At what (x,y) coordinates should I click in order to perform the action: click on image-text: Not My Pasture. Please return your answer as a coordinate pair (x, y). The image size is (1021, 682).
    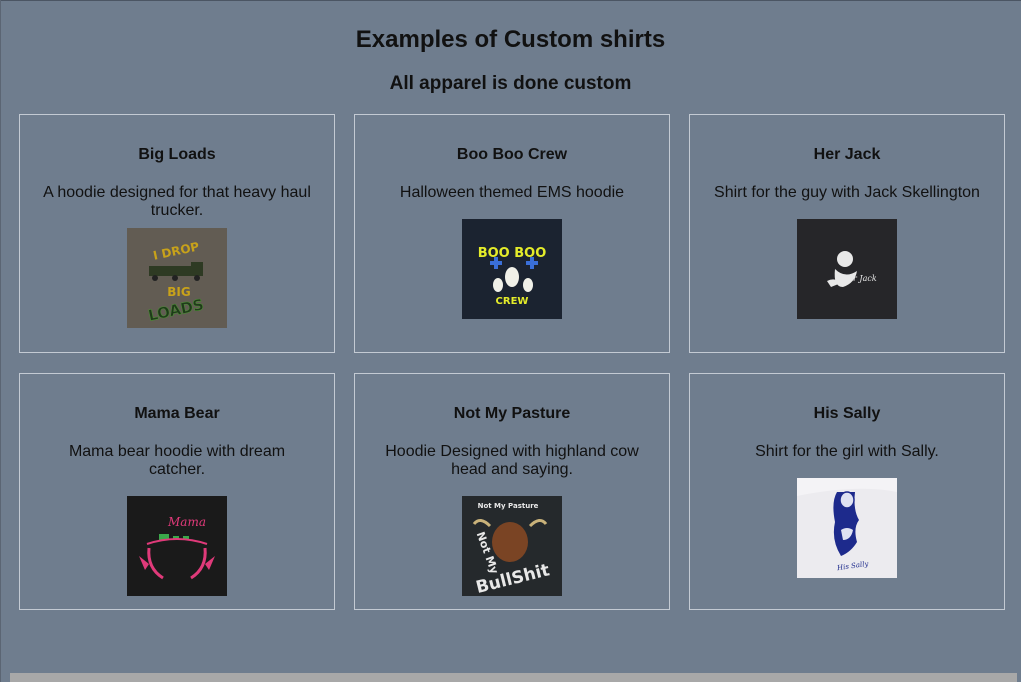
    Looking at the image, I should click on (508, 506).